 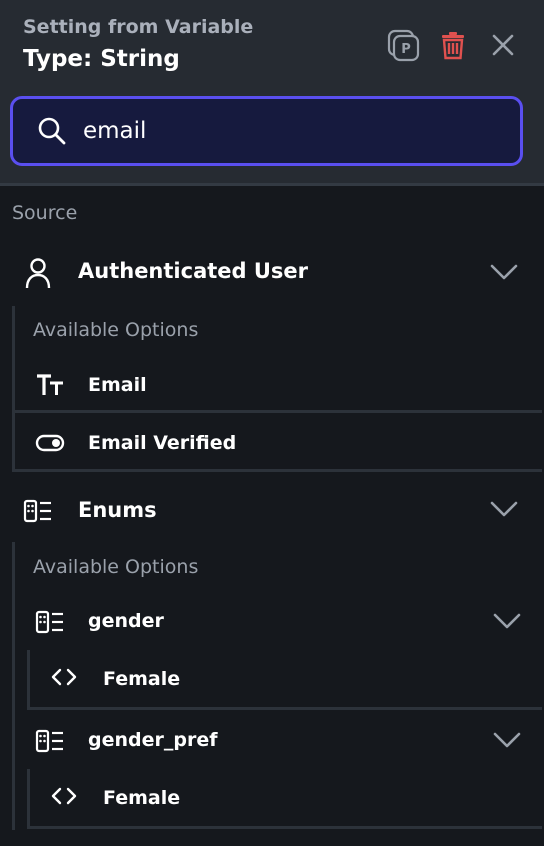 I want to click on option-email: Email, so click(x=117, y=385).